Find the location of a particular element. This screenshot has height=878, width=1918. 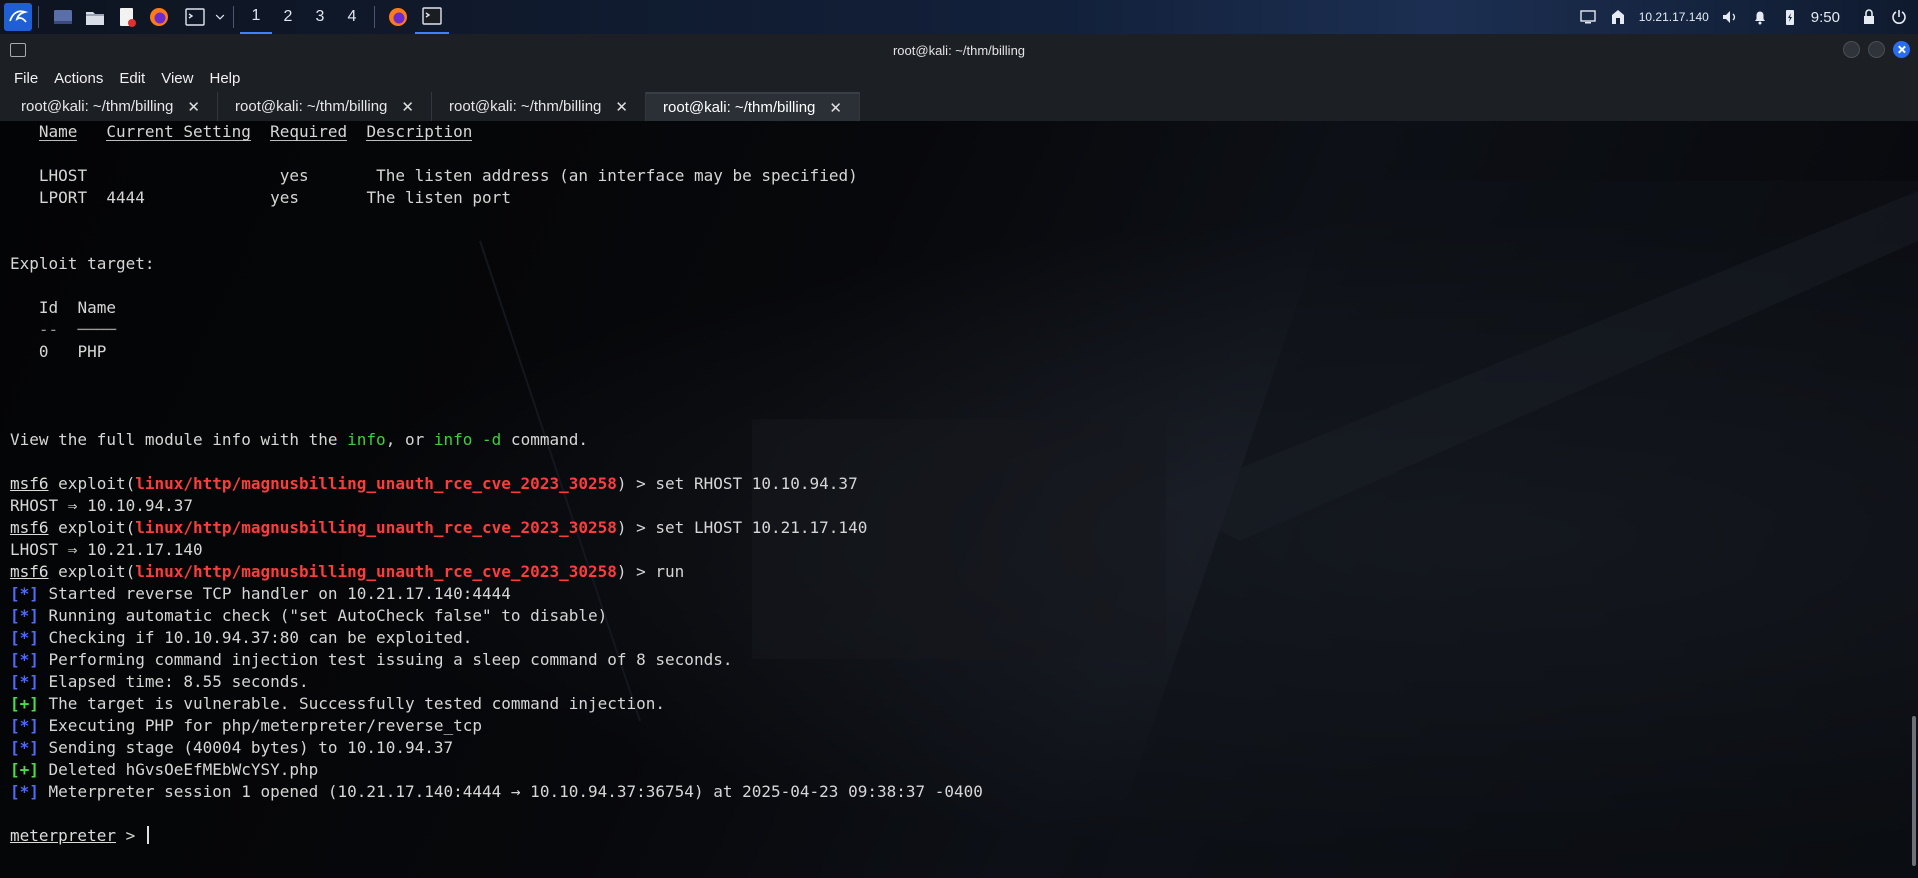

terminal-tab-4: root@kali: ~/thm/billing ✕ is located at coordinates (753, 106).